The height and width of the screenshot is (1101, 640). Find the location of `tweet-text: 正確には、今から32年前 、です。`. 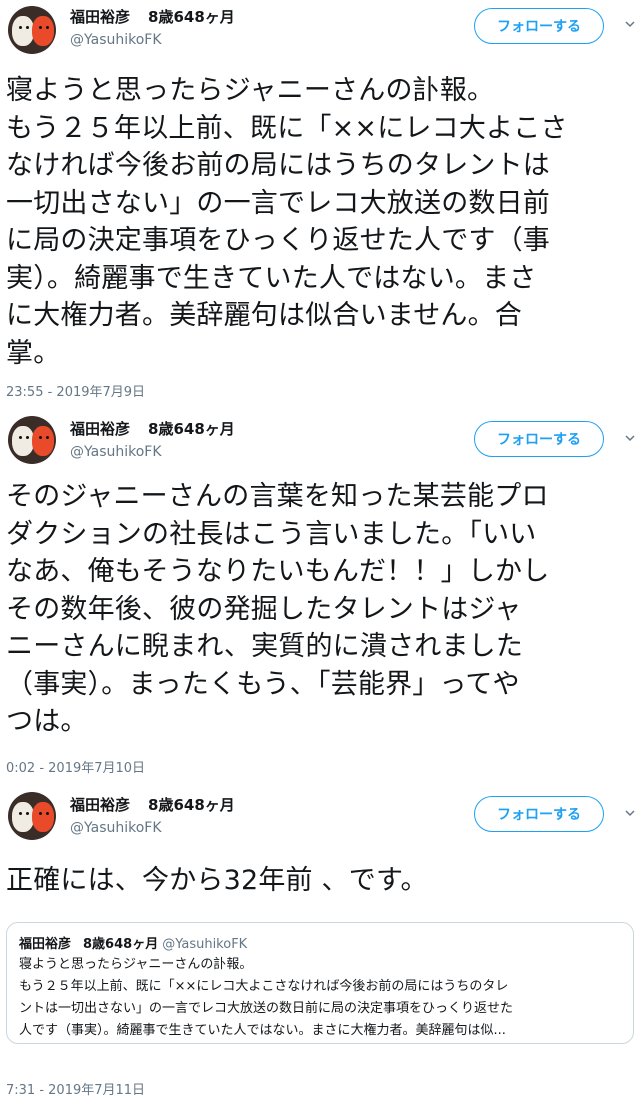

tweet-text: 正確には、今から32年前 、です。 is located at coordinates (217, 880).